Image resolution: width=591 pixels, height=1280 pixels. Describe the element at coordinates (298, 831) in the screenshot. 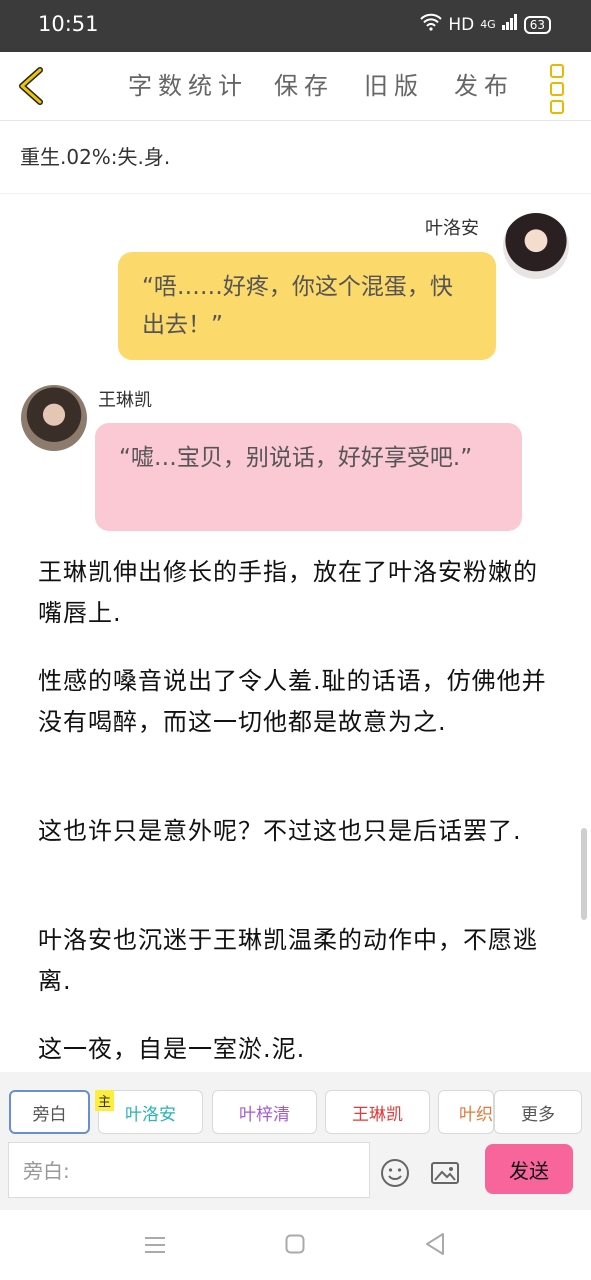

I see `story-paragraph: 这也许只是意外呢？不过这也只是后话罢了.` at that location.